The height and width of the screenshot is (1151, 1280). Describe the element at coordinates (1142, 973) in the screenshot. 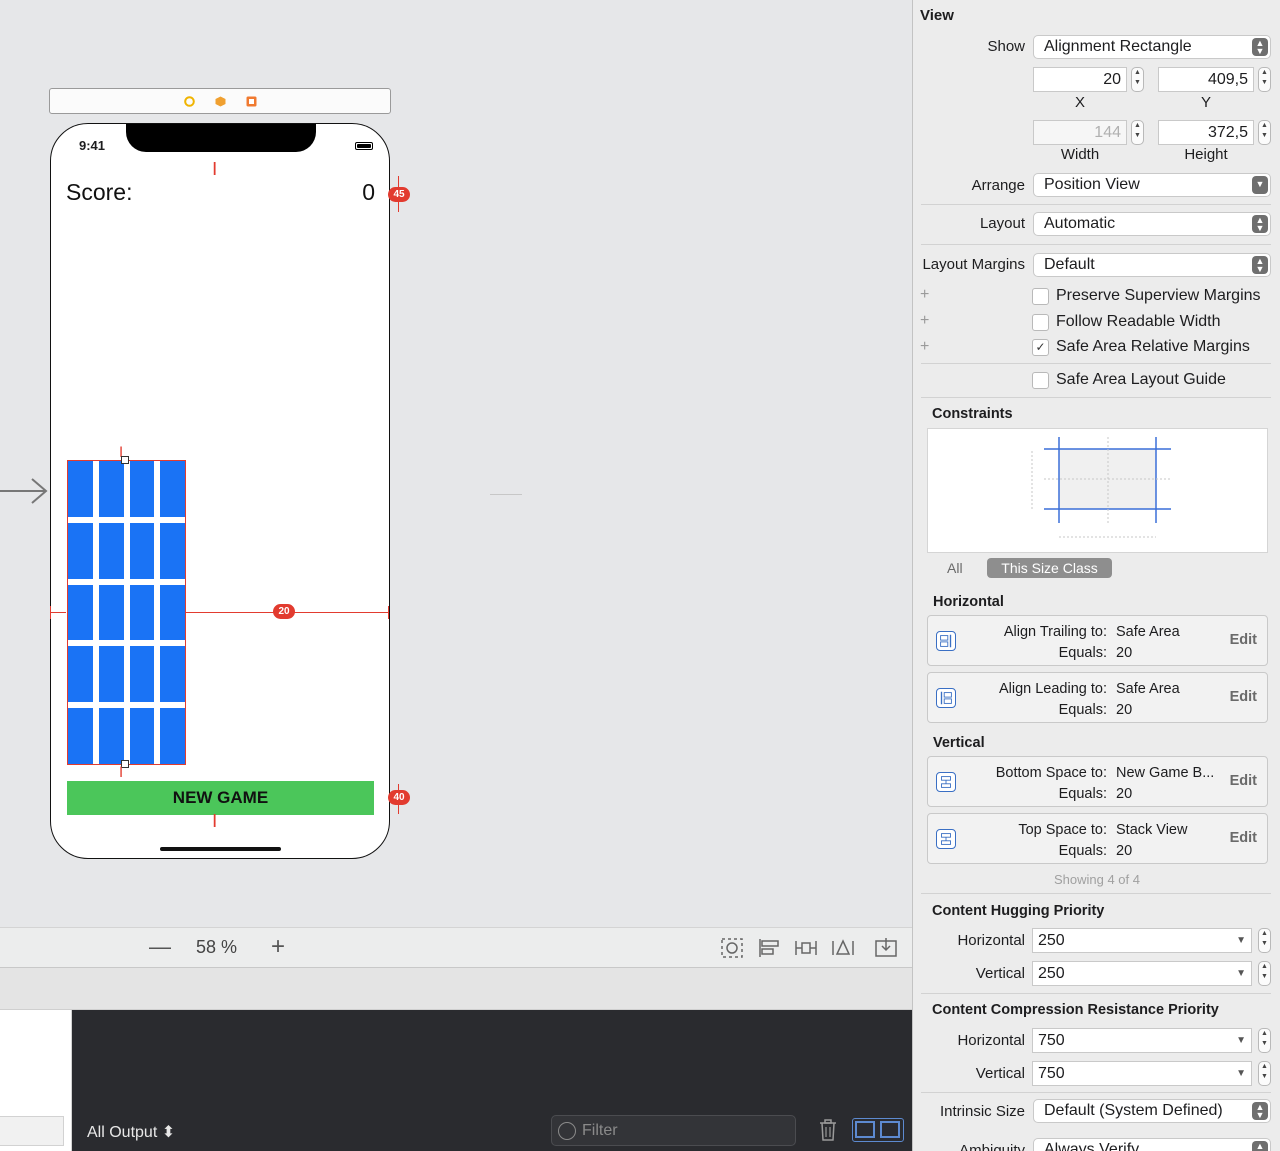

I see `hugging-vertical-combo: 250 ▼` at that location.